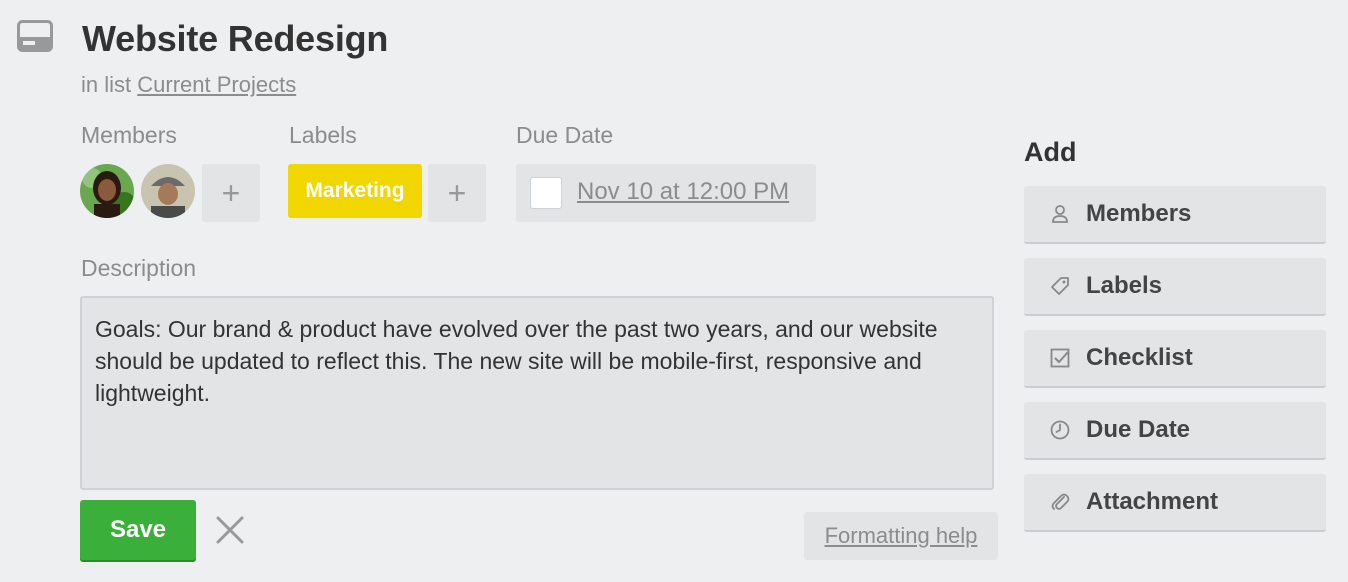 The width and height of the screenshot is (1348, 582). I want to click on sidebar-due-date-button: Due Date, so click(1175, 431).